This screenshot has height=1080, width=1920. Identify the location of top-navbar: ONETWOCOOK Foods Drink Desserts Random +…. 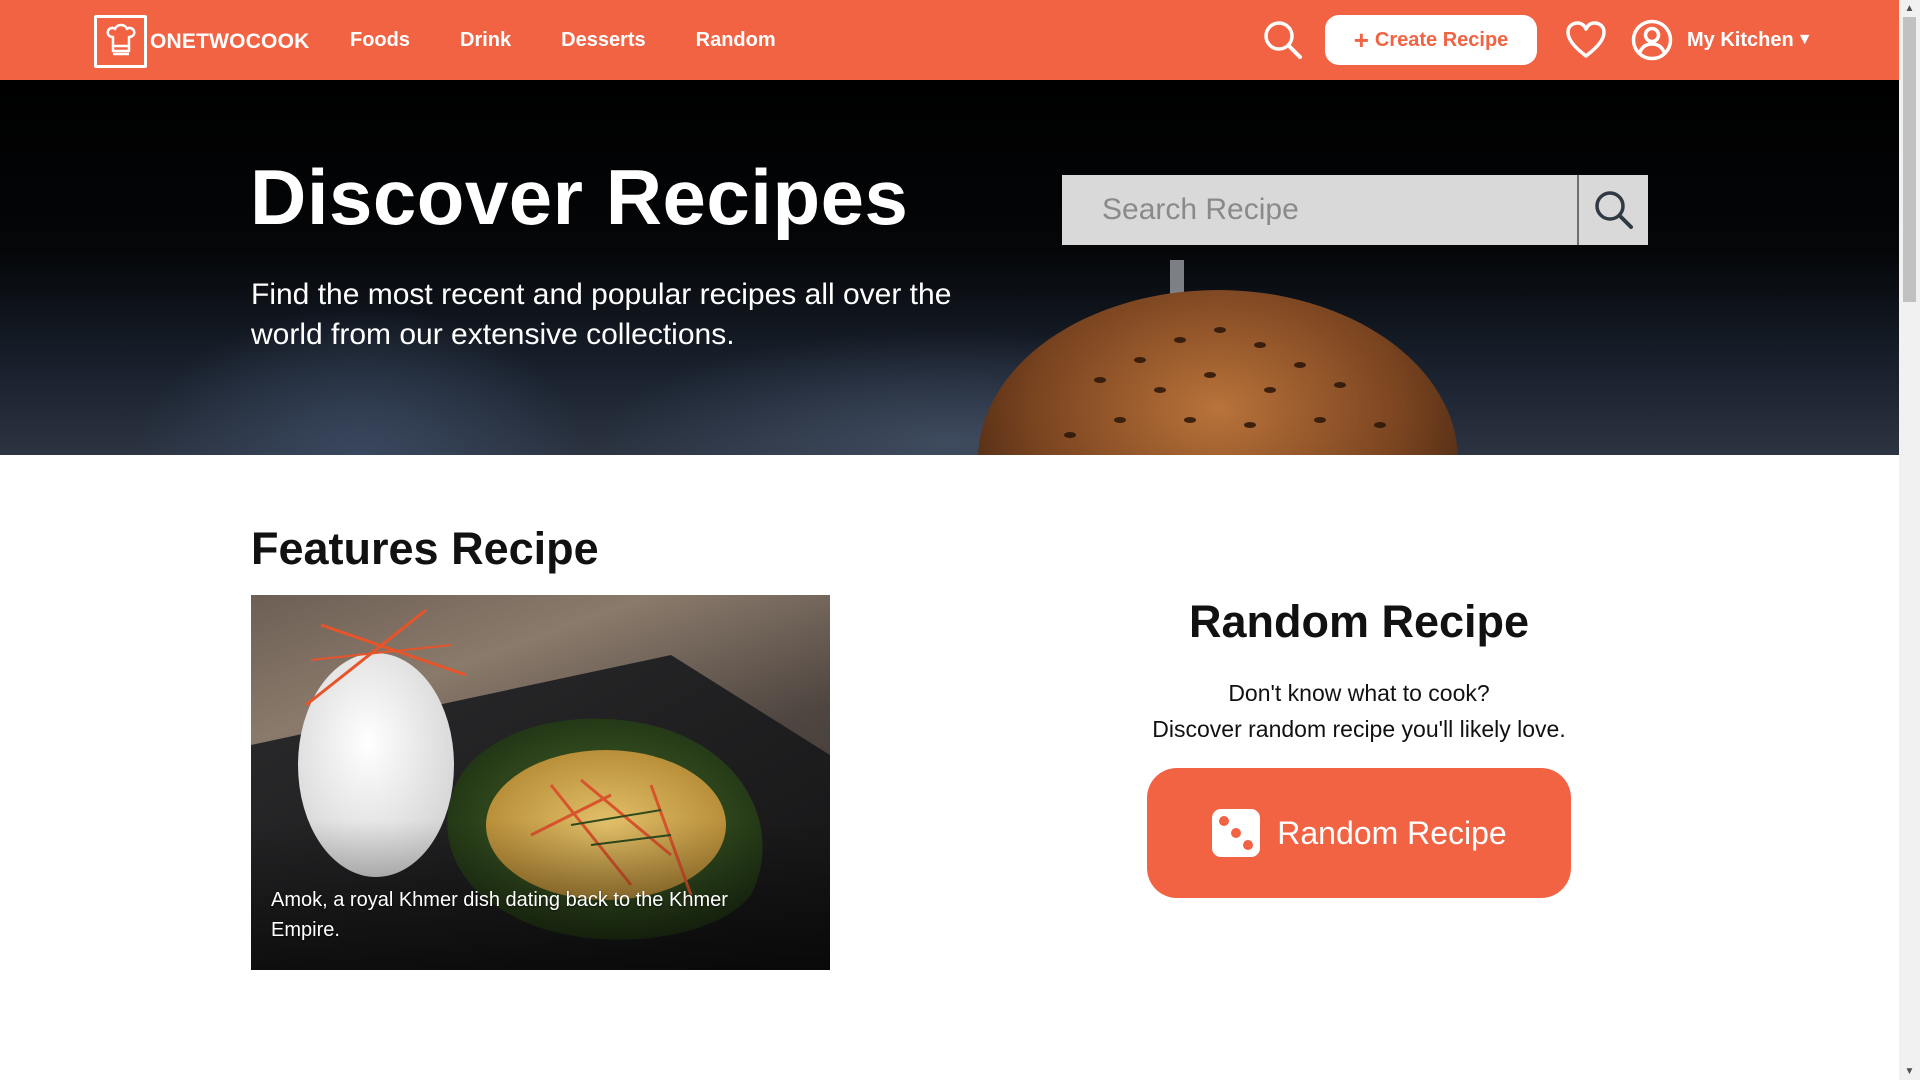
(949, 40).